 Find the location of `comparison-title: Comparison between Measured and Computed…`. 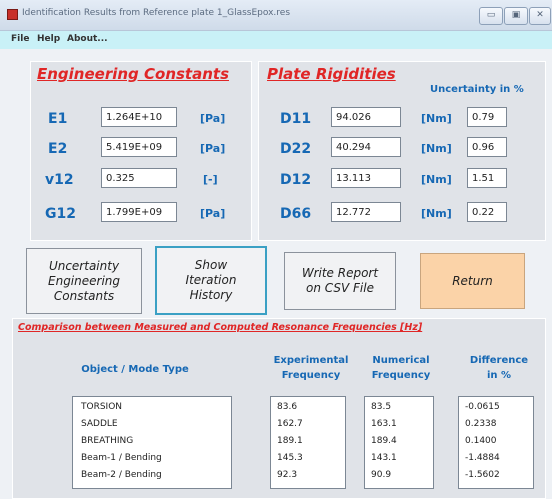

comparison-title: Comparison between Measured and Computed… is located at coordinates (220, 327).